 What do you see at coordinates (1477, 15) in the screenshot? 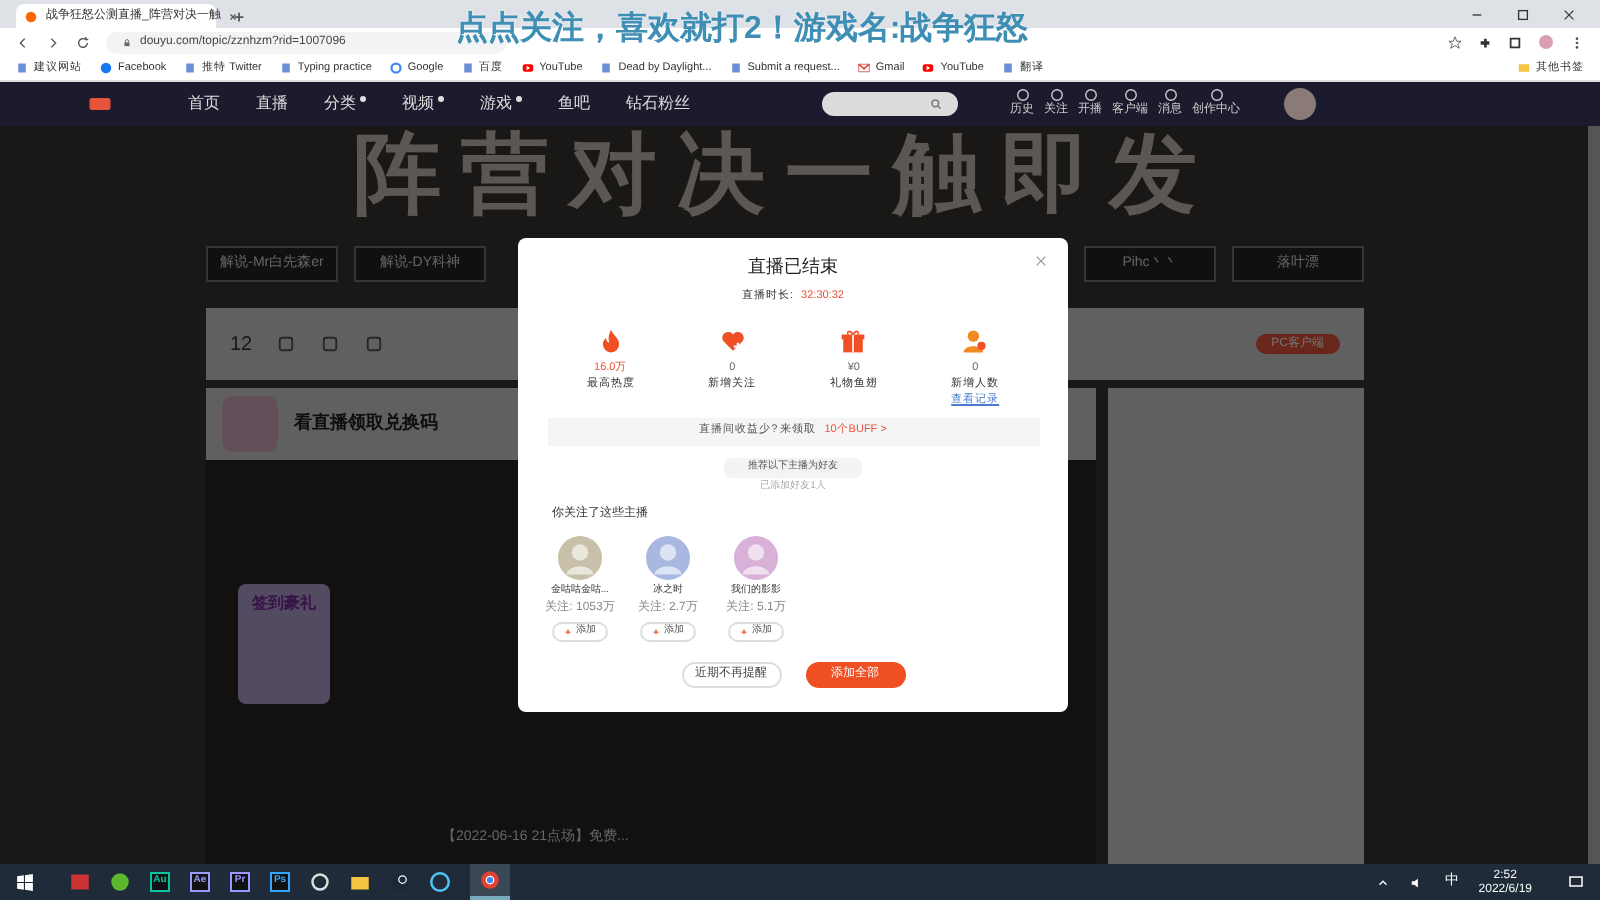
I see `minimize-icon` at bounding box center [1477, 15].